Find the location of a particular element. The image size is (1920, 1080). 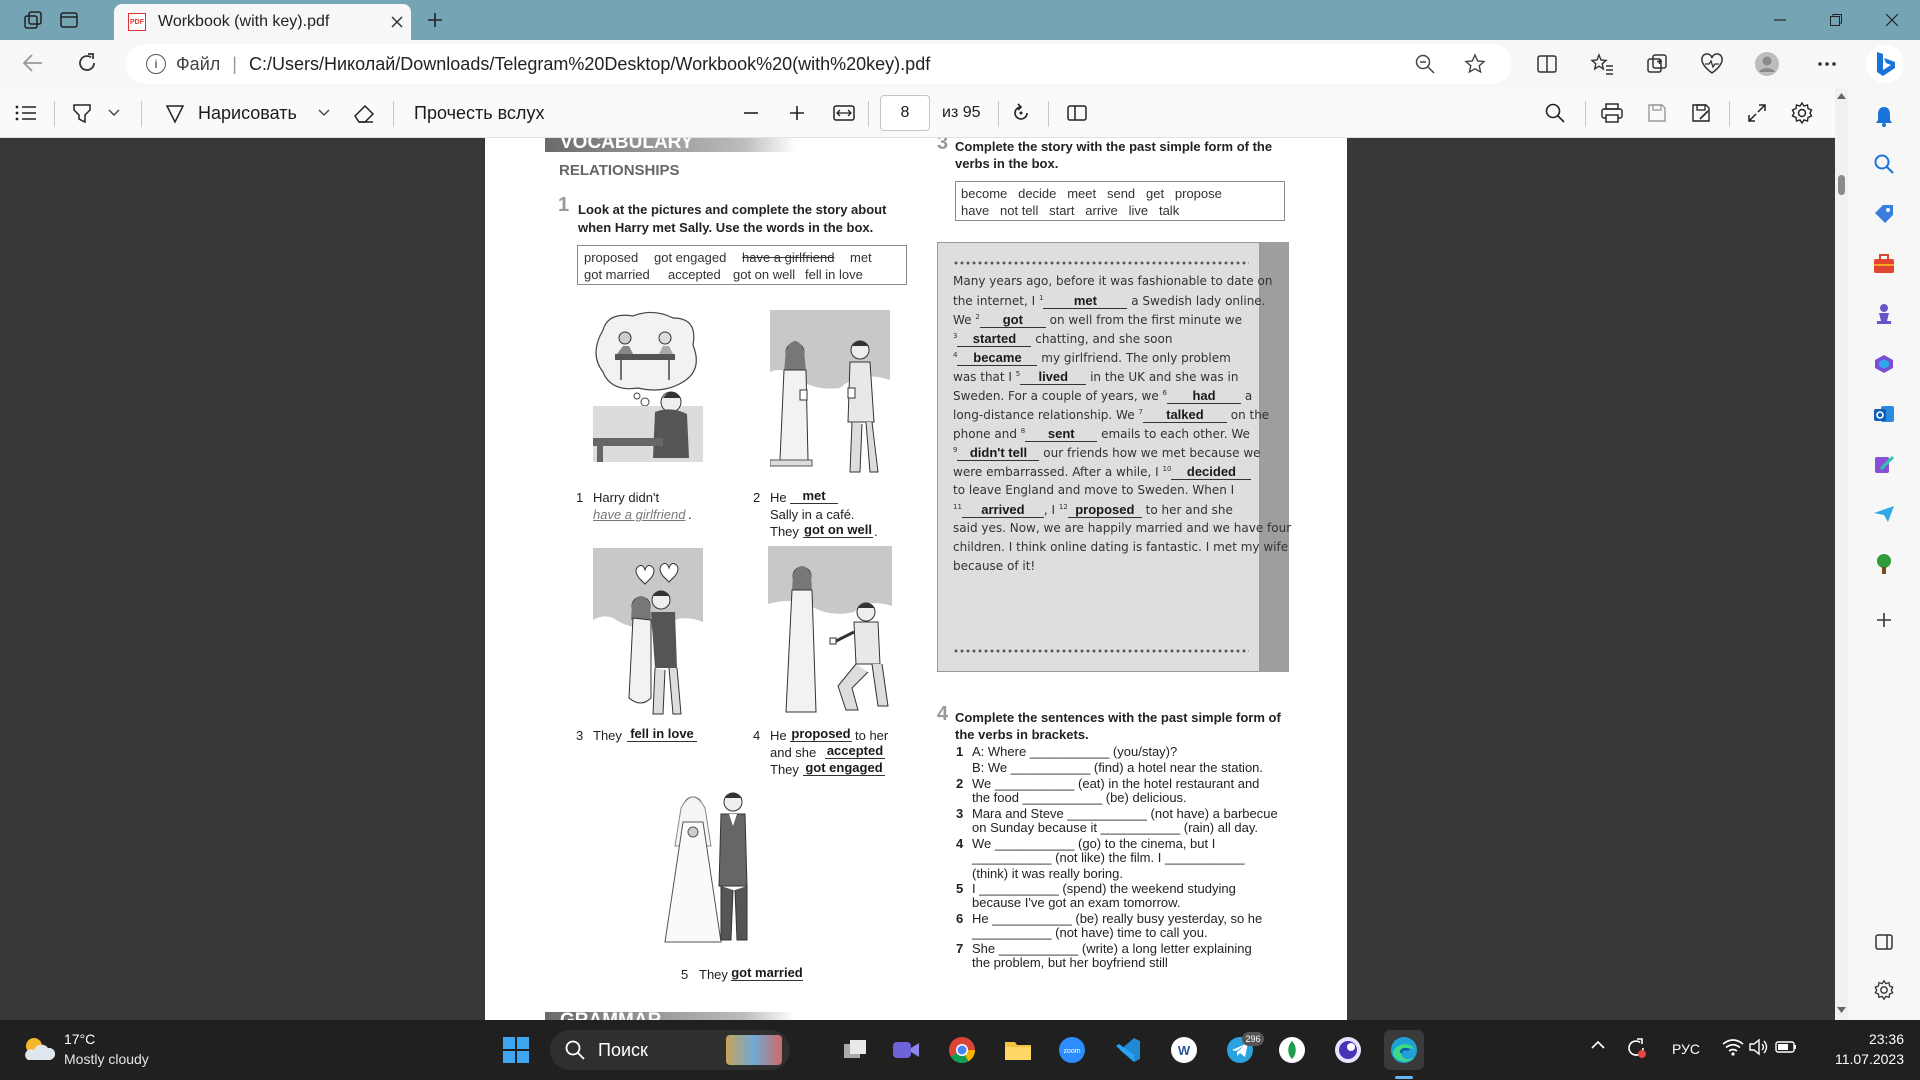

outlook-icon is located at coordinates (1884, 414).